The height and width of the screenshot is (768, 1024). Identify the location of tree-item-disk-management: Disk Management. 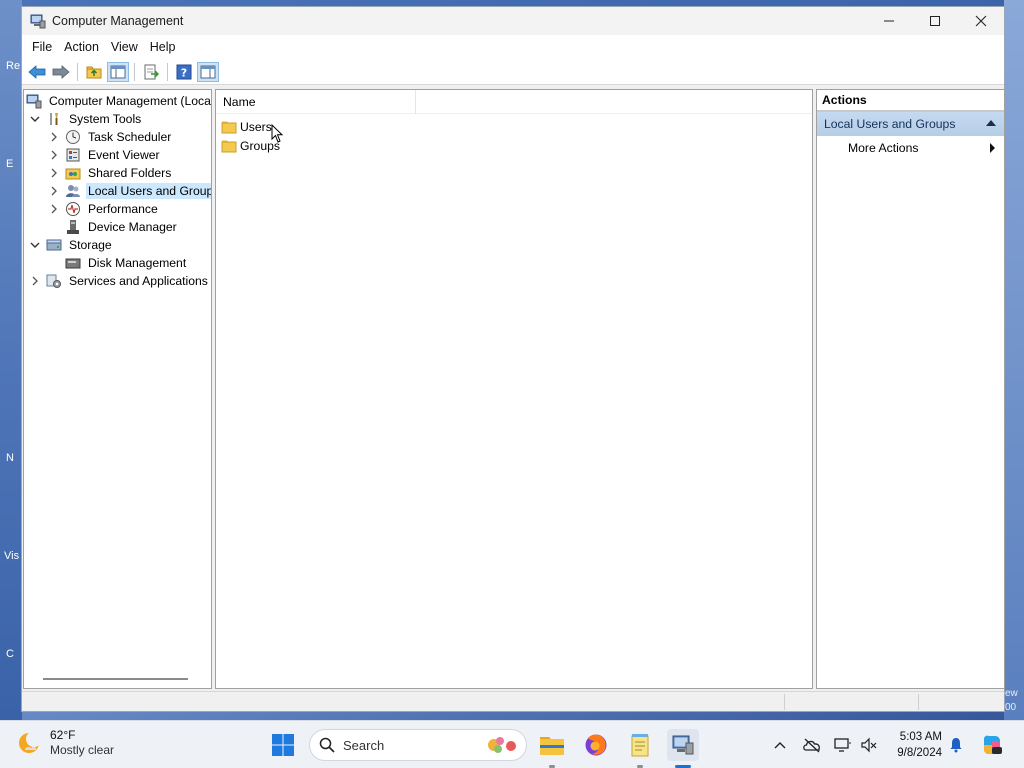
(124, 263).